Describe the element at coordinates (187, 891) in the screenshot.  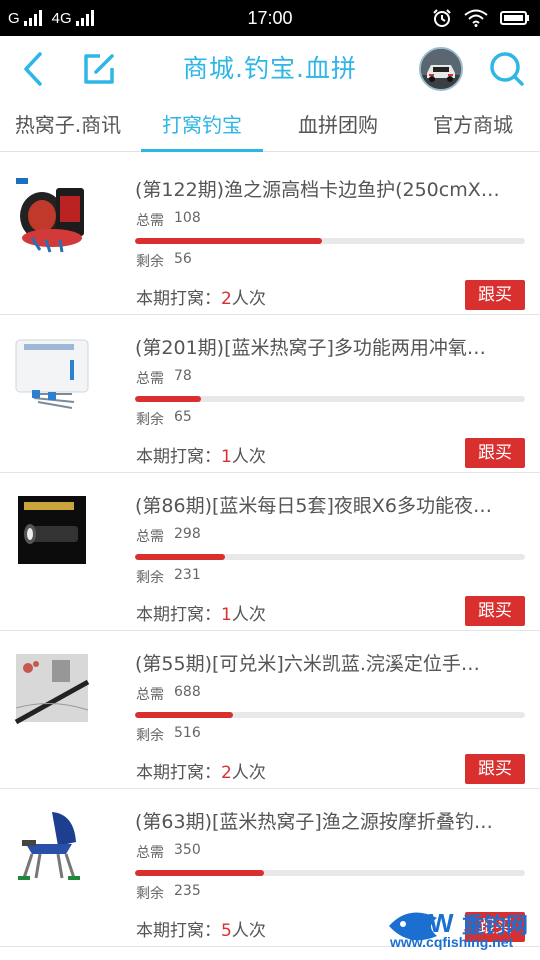
I see `remaining-value: 235` at that location.